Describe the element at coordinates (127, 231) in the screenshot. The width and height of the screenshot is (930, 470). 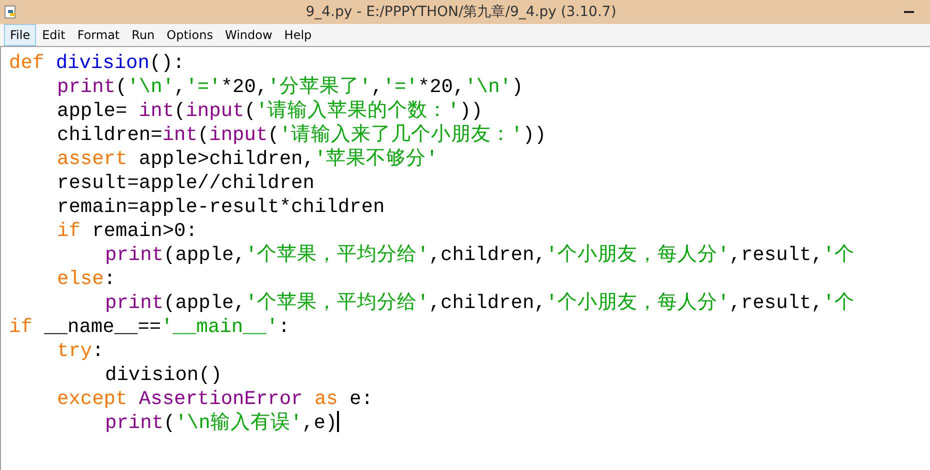
I see `code-line: if remain>0:` at that location.